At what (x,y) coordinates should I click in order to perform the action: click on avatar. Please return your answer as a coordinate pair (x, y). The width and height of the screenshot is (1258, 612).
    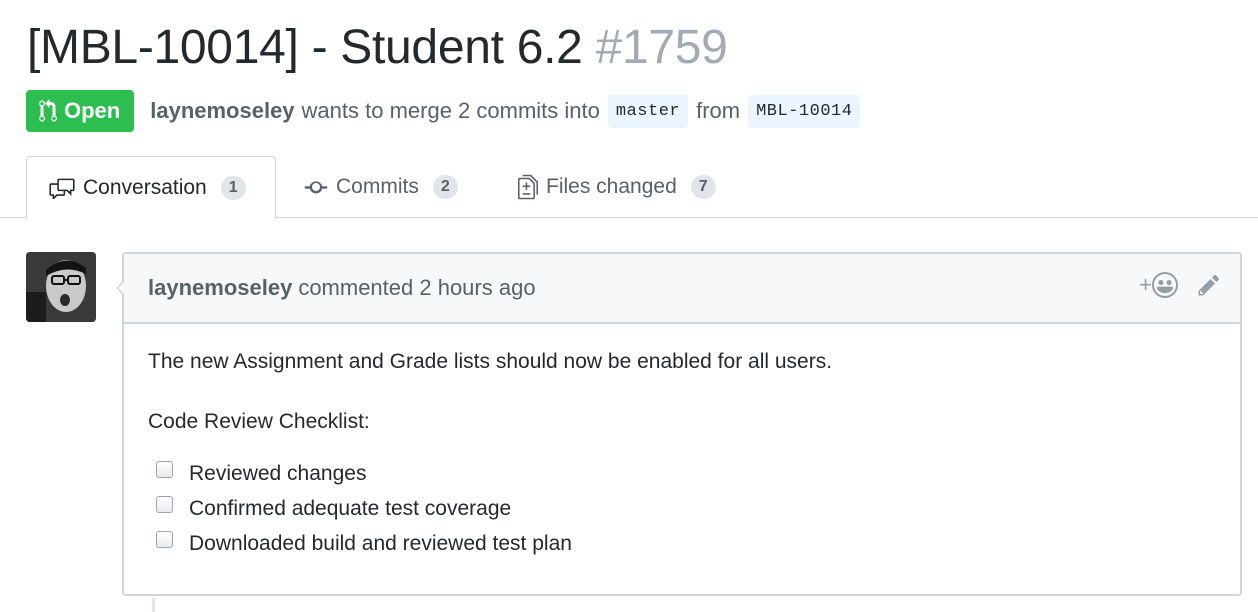
    Looking at the image, I should click on (61, 287).